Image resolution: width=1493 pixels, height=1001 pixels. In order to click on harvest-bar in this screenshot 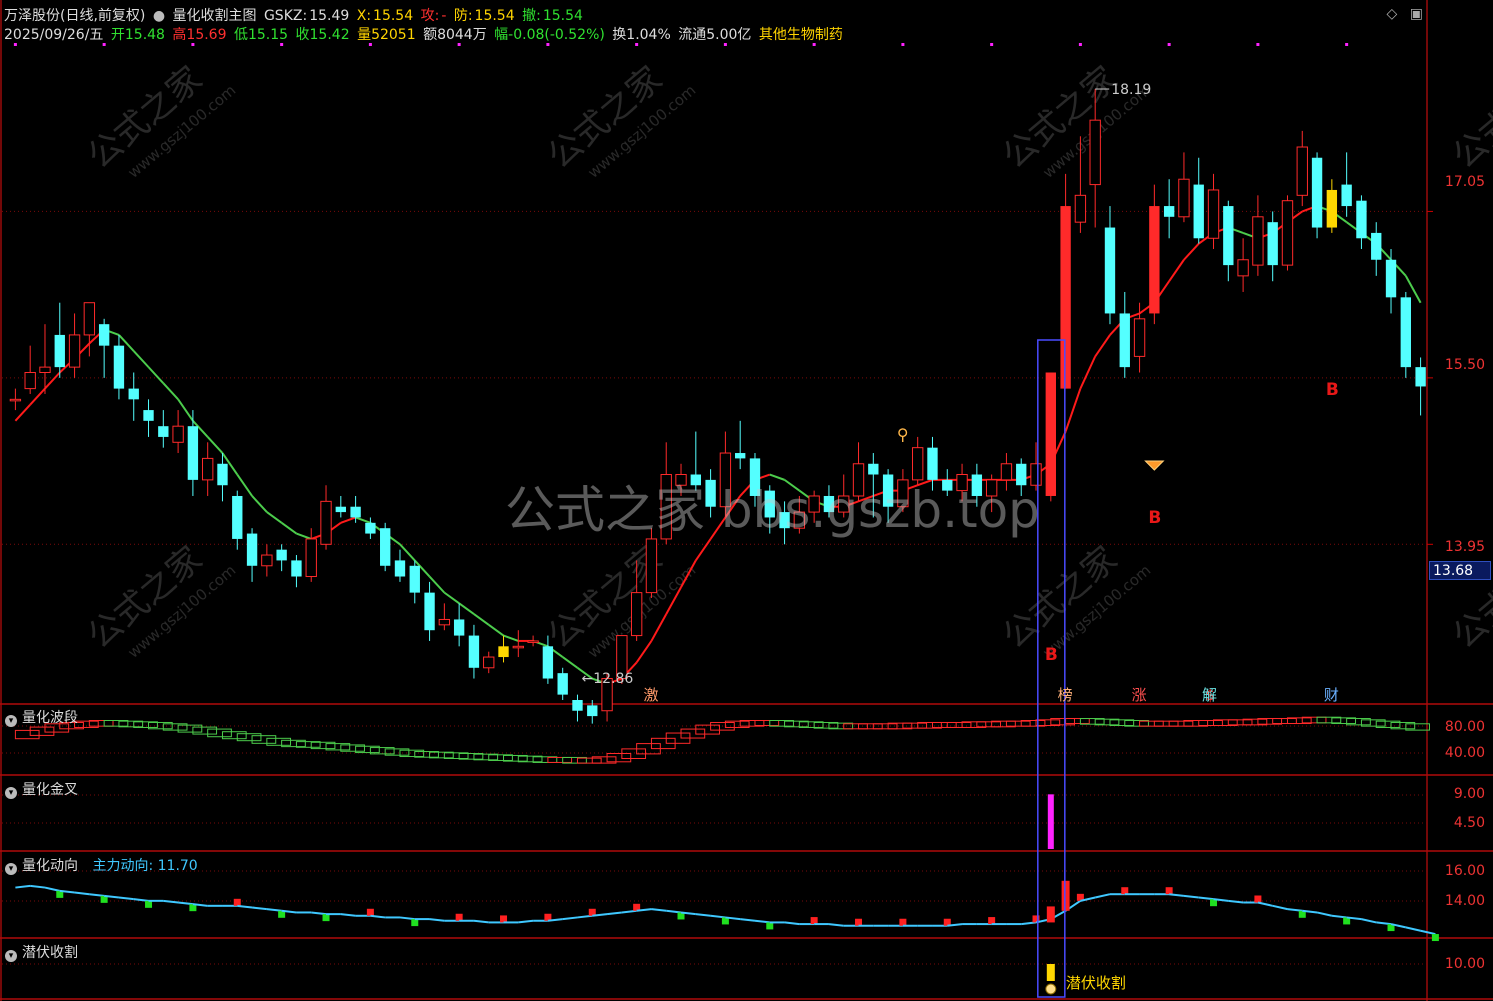, I will do `click(1050, 972)`.